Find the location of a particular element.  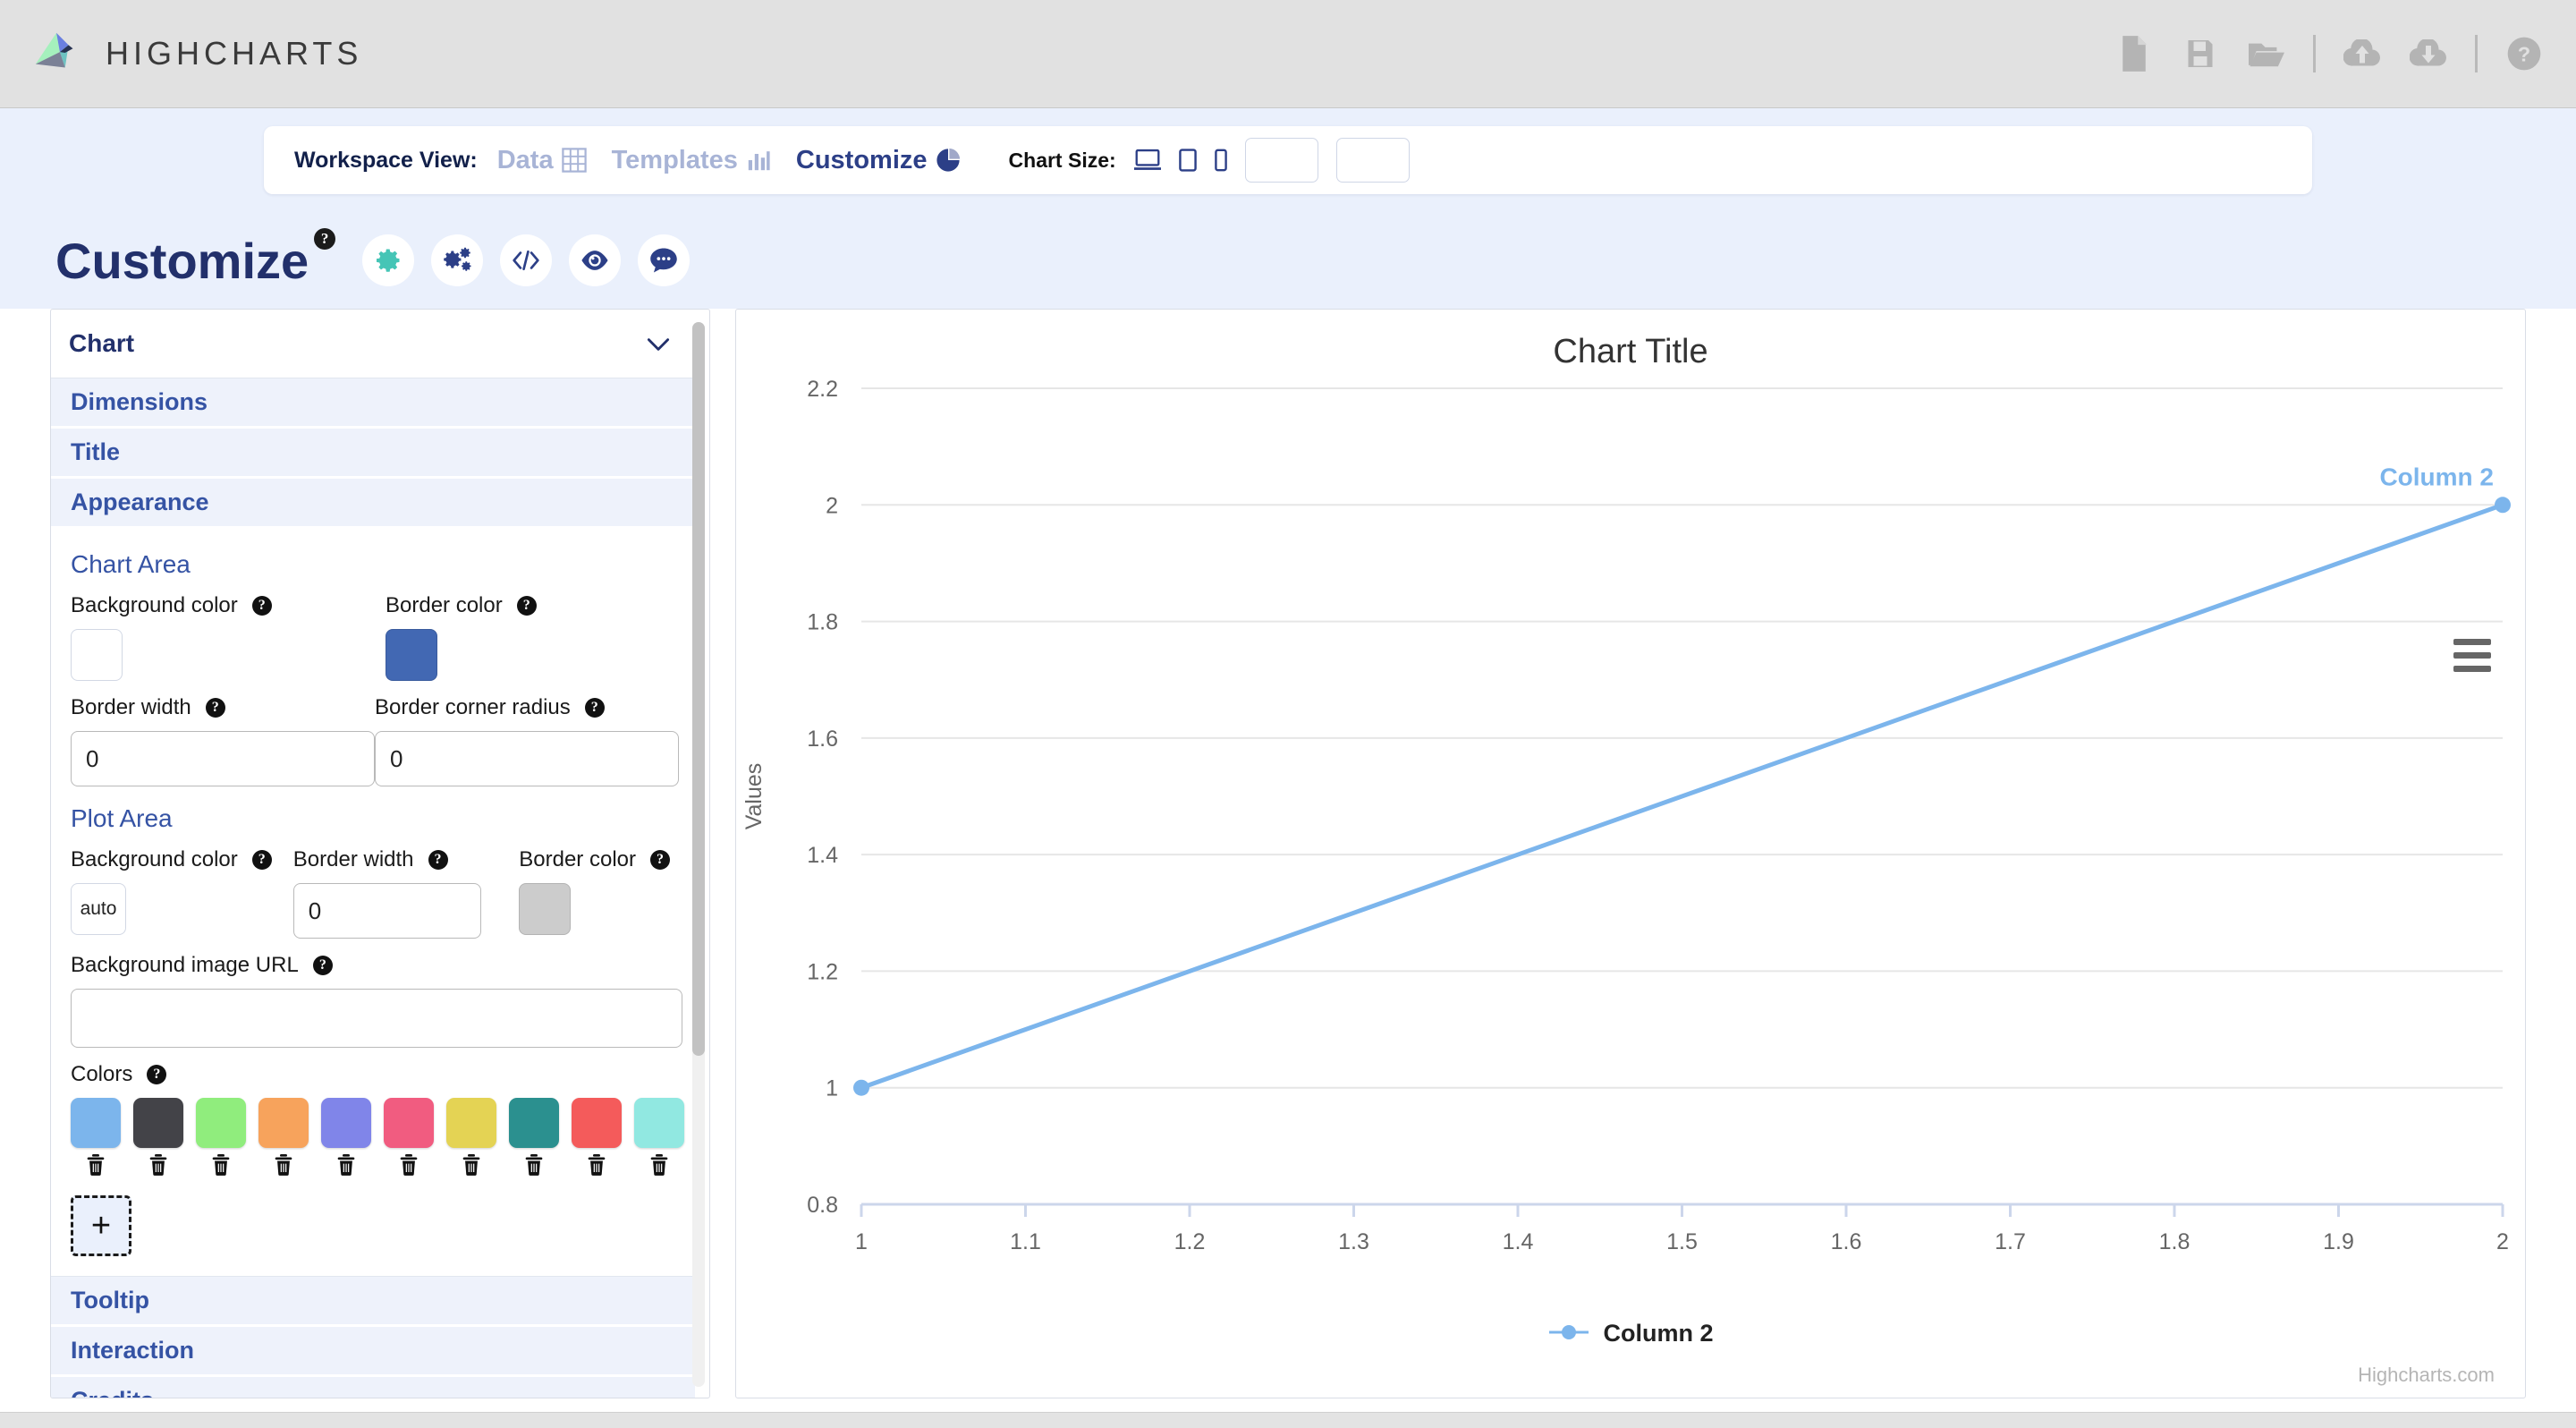

x-axis-tick-label: 1.6 is located at coordinates (1846, 1241).